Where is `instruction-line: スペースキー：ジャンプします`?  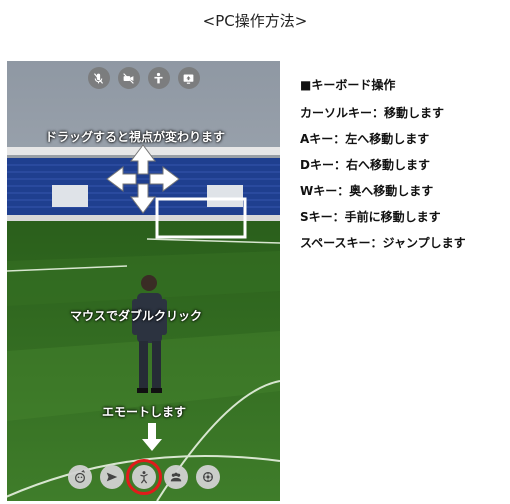 instruction-line: スペースキー：ジャンプします is located at coordinates (383, 243).